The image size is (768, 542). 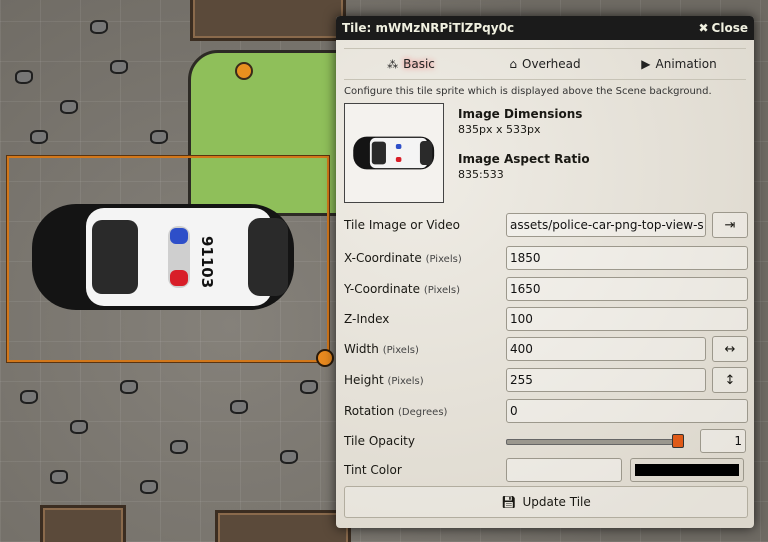 I want to click on row-y: Y-Coordinate (Pixels) 1650, so click(x=546, y=289).